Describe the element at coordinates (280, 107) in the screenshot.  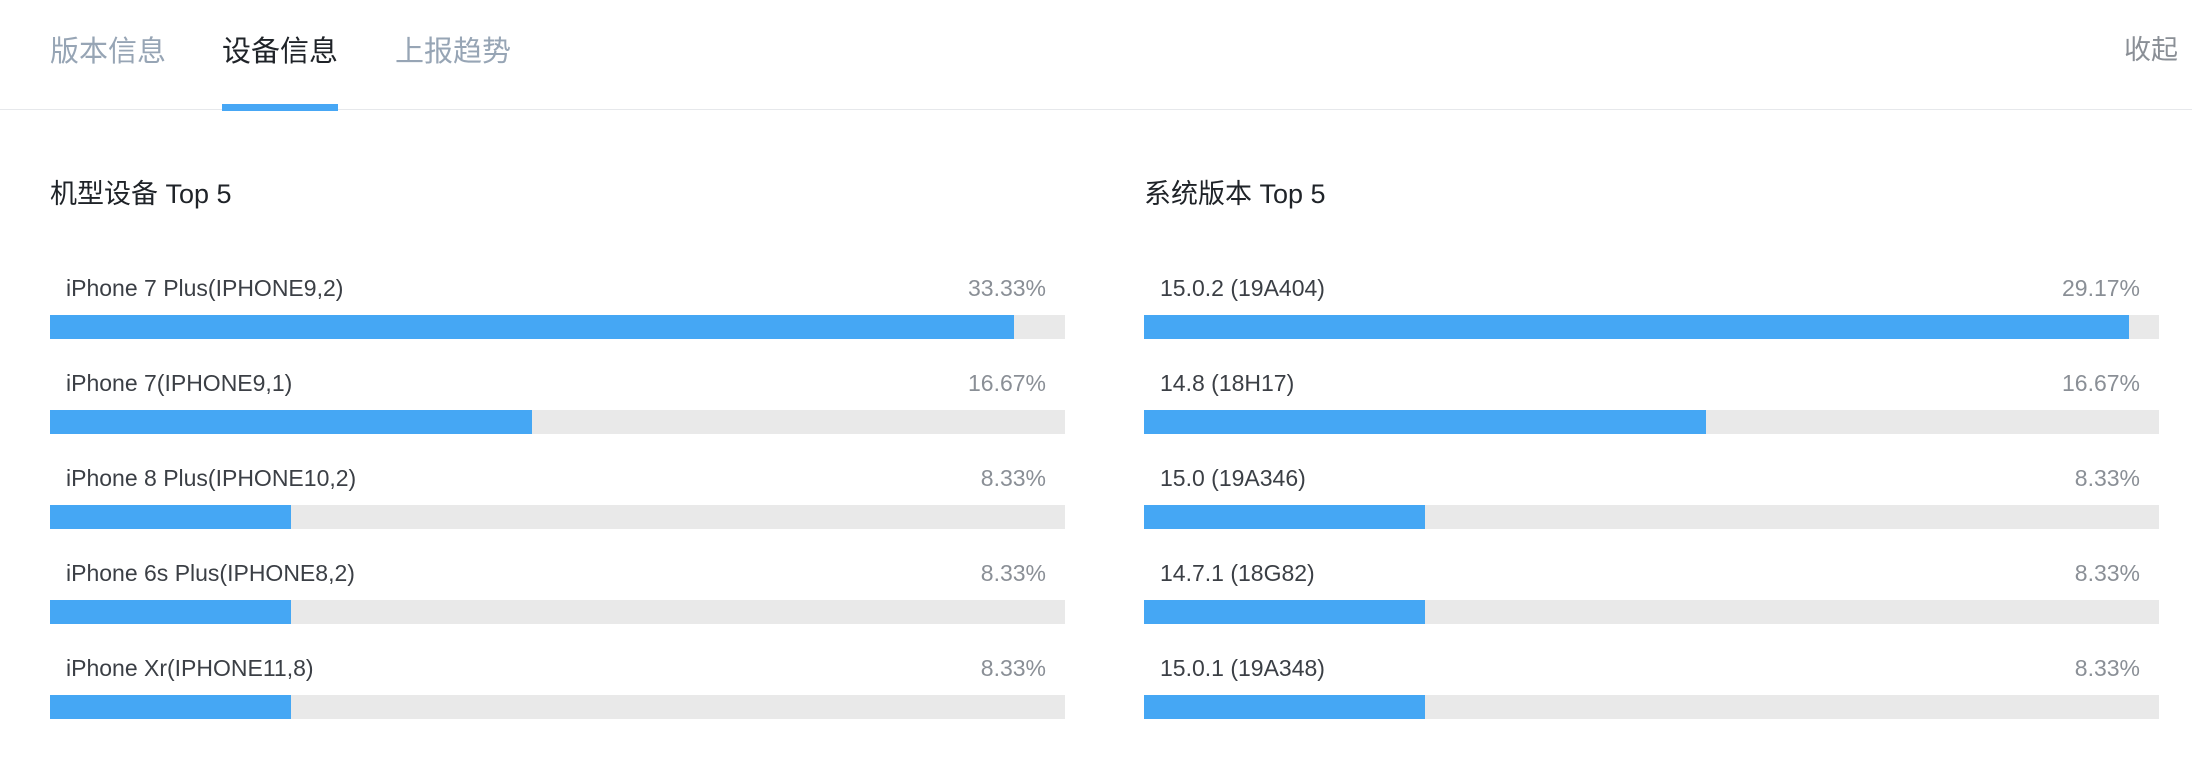
I see `active-tab-indicator` at that location.